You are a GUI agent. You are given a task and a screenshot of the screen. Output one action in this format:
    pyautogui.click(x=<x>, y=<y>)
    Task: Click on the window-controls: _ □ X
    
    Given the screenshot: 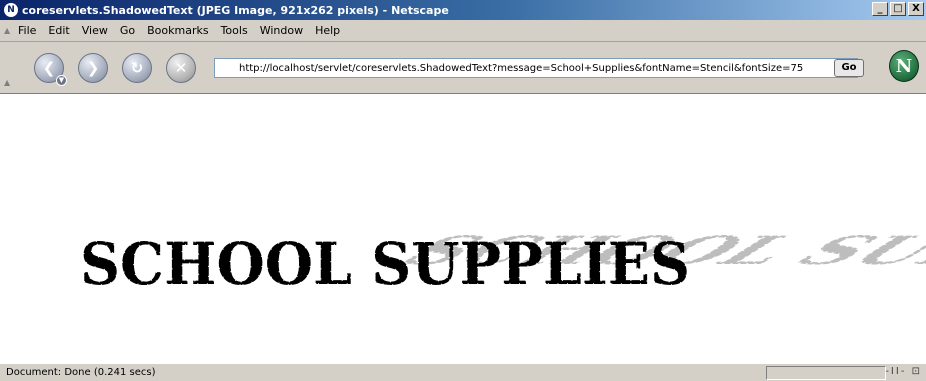 What is the action you would take?
    pyautogui.click(x=898, y=9)
    